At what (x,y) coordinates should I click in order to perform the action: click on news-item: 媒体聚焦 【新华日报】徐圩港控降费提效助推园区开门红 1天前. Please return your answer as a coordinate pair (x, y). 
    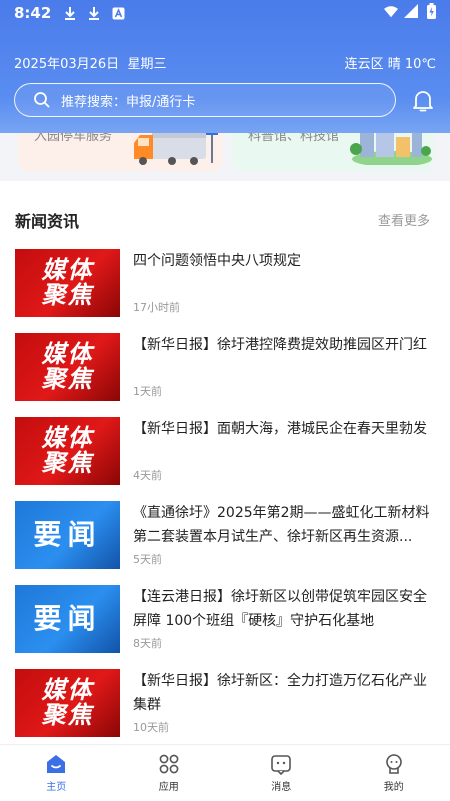
    Looking at the image, I should click on (225, 367).